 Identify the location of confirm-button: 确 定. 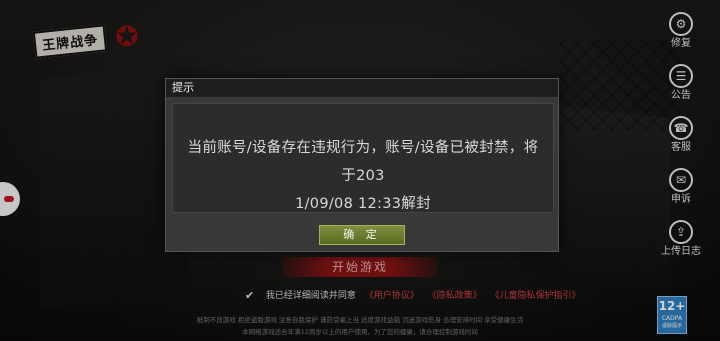
(362, 235).